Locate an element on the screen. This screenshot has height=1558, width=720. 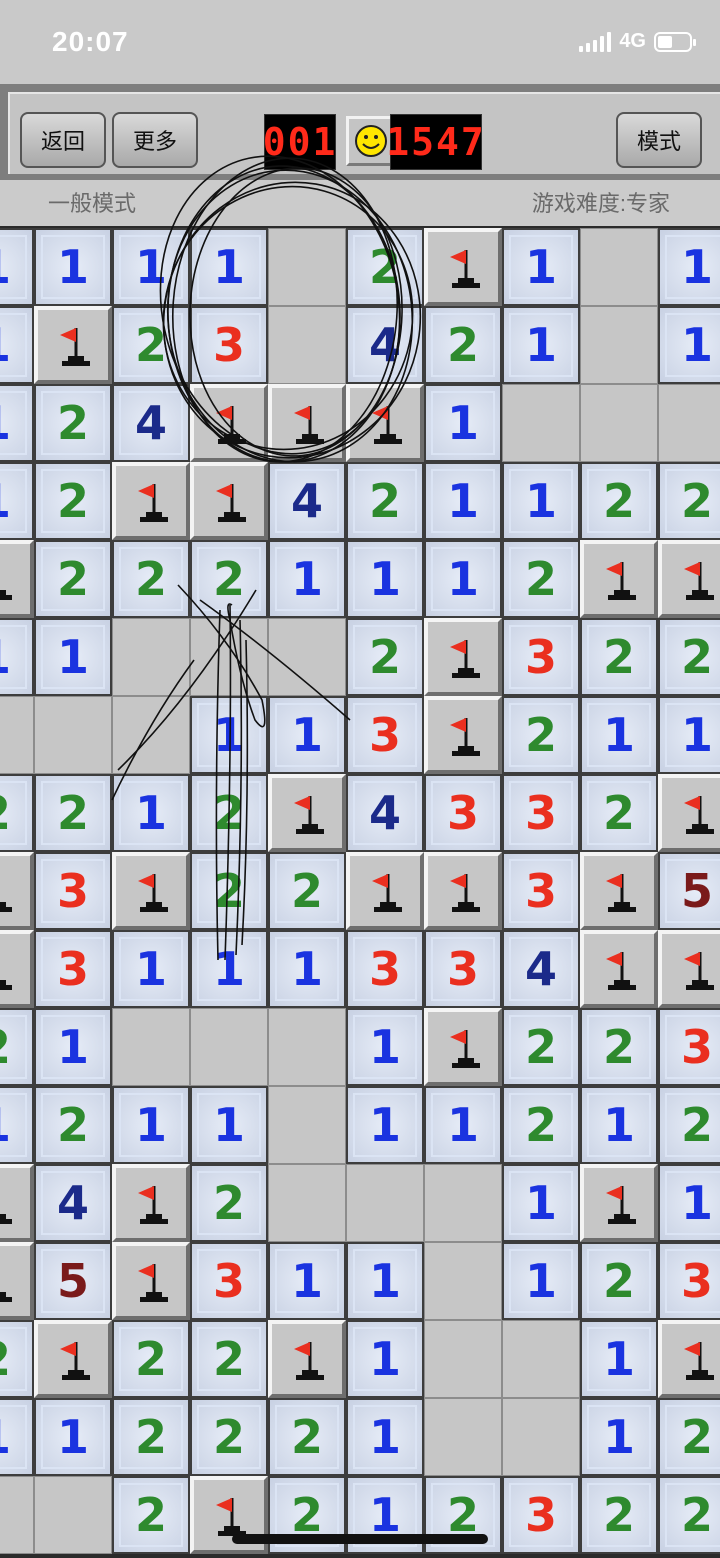
back-button: 返回 is located at coordinates (63, 140).